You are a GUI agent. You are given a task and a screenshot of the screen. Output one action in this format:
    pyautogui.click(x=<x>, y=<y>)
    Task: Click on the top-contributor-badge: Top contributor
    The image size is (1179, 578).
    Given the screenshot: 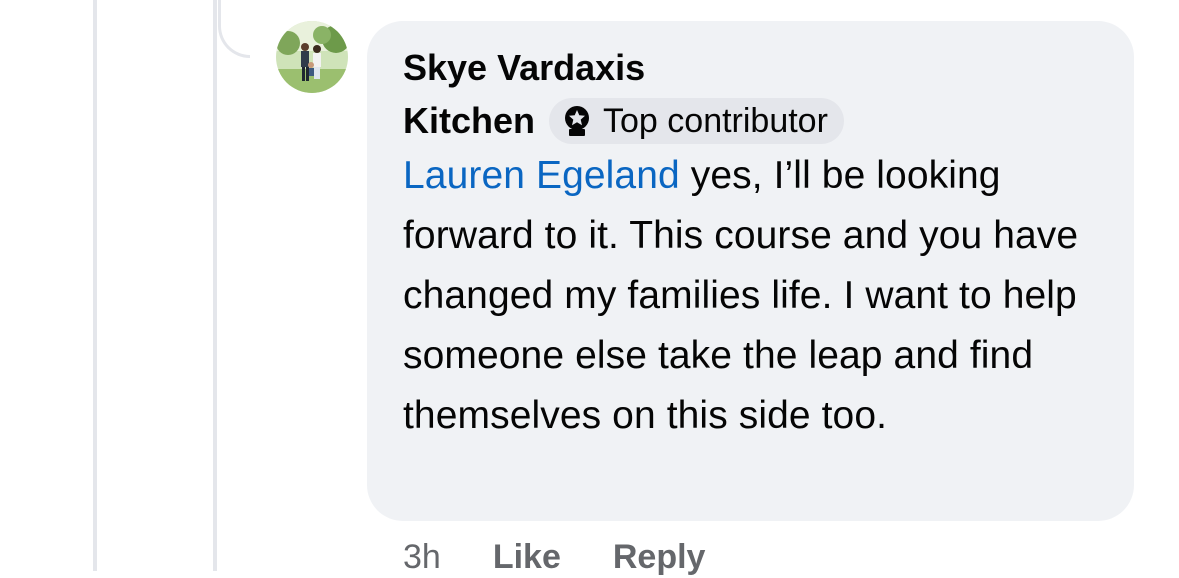 What is the action you would take?
    pyautogui.click(x=696, y=121)
    